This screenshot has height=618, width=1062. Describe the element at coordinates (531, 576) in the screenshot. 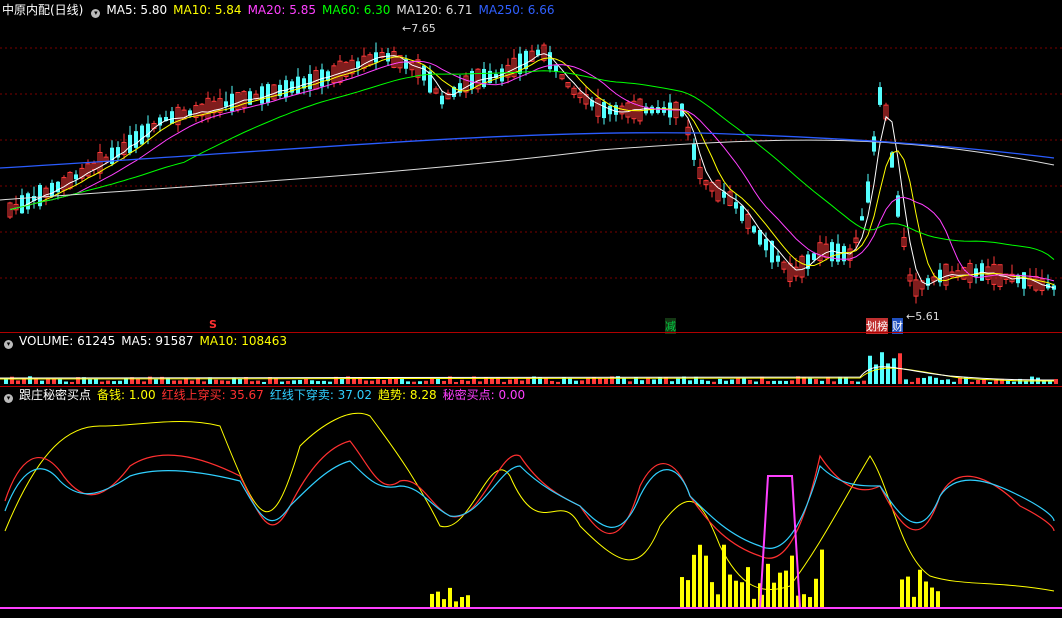

I see `indicator-bars` at that location.